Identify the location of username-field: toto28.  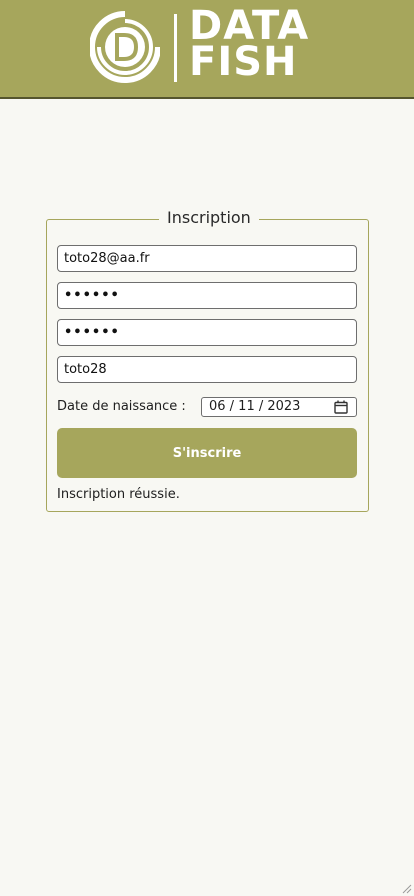
(207, 369).